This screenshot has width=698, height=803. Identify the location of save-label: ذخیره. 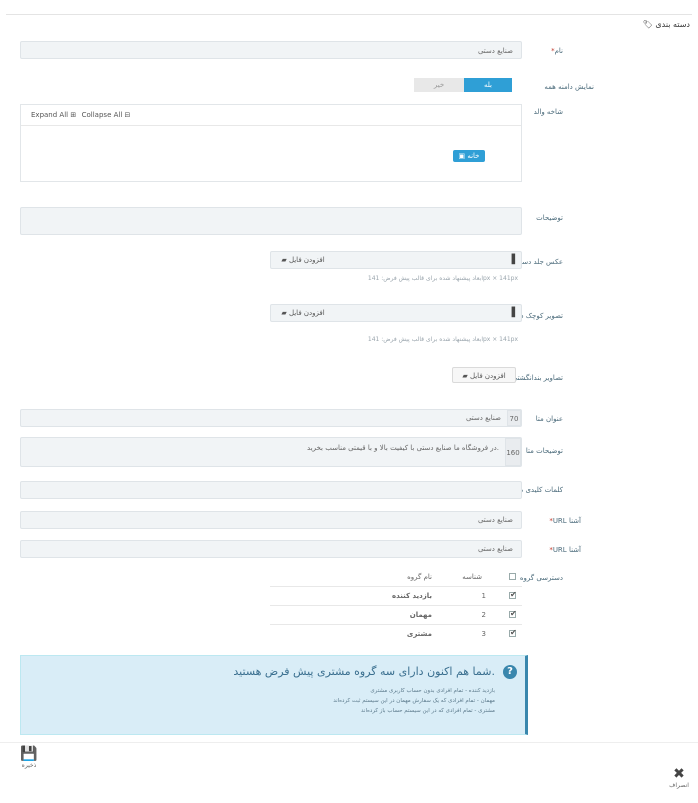
(29, 765).